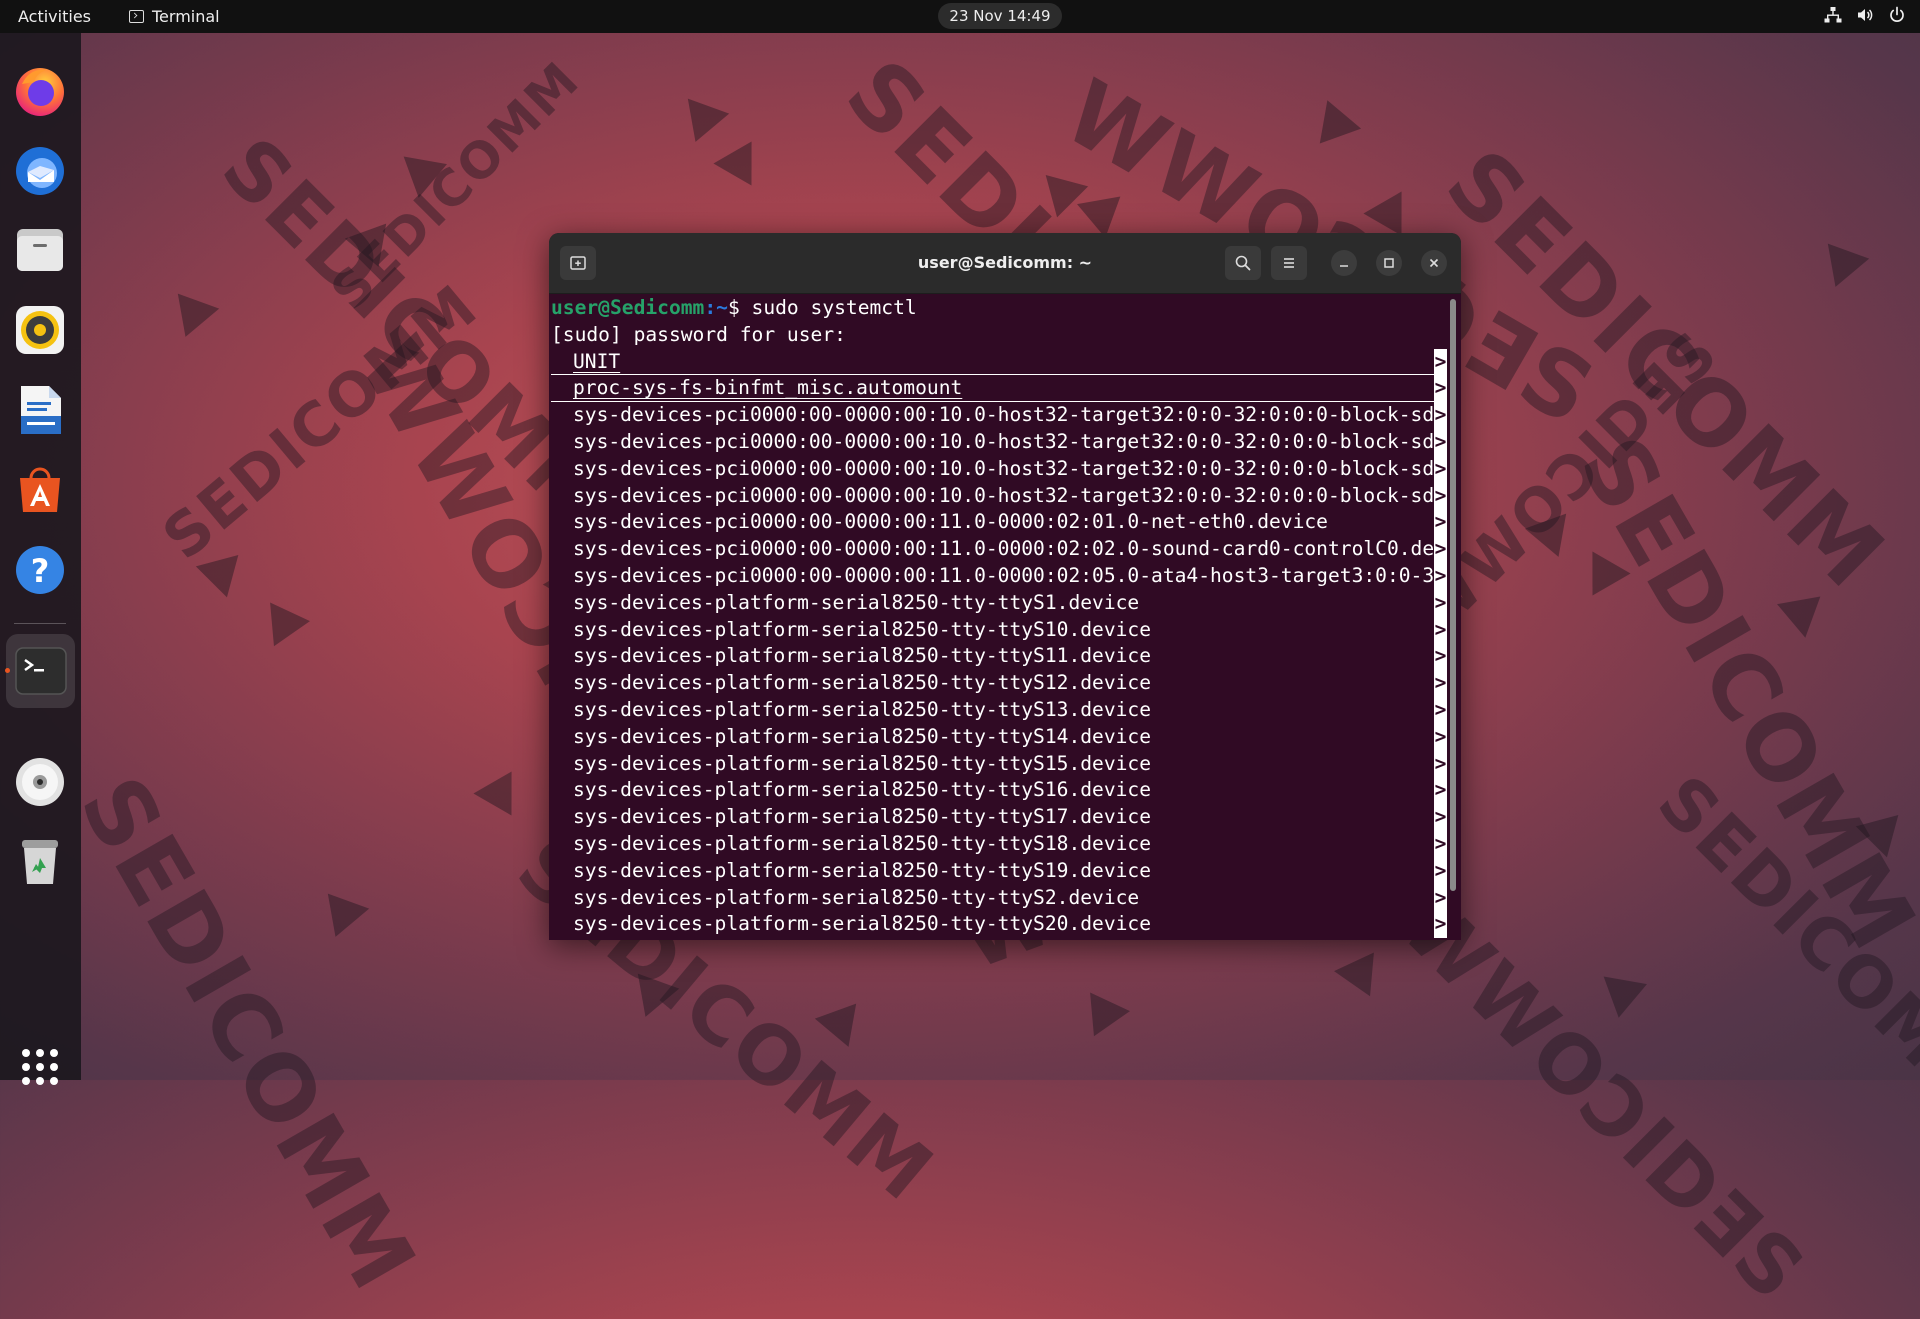 The image size is (1920, 1319). I want to click on running-indicator, so click(7, 670).